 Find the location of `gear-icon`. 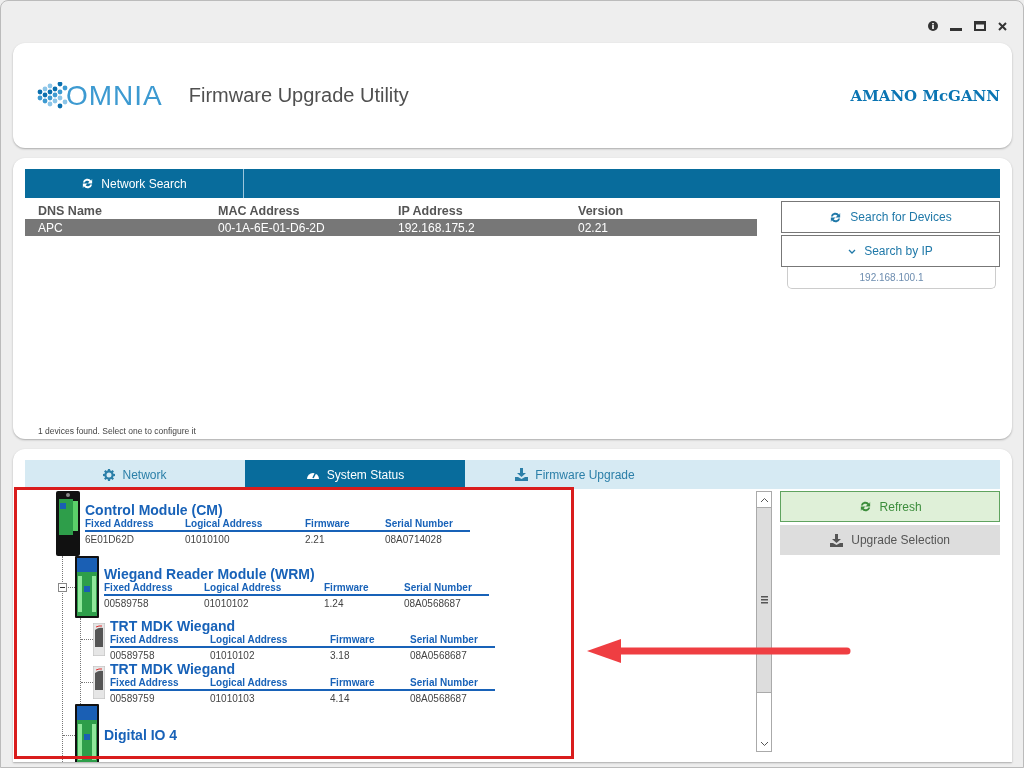

gear-icon is located at coordinates (109, 474).